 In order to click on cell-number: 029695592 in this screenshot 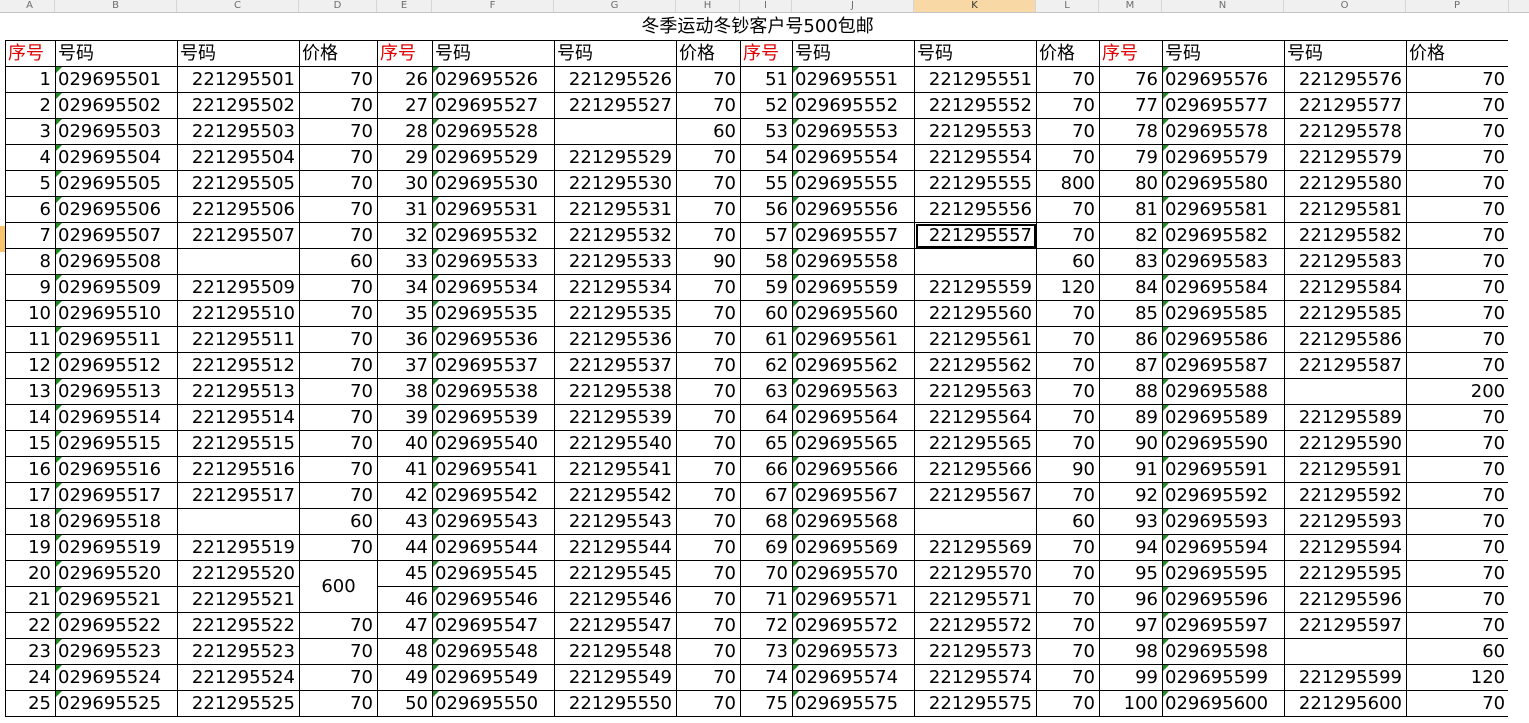, I will do `click(1223, 495)`.